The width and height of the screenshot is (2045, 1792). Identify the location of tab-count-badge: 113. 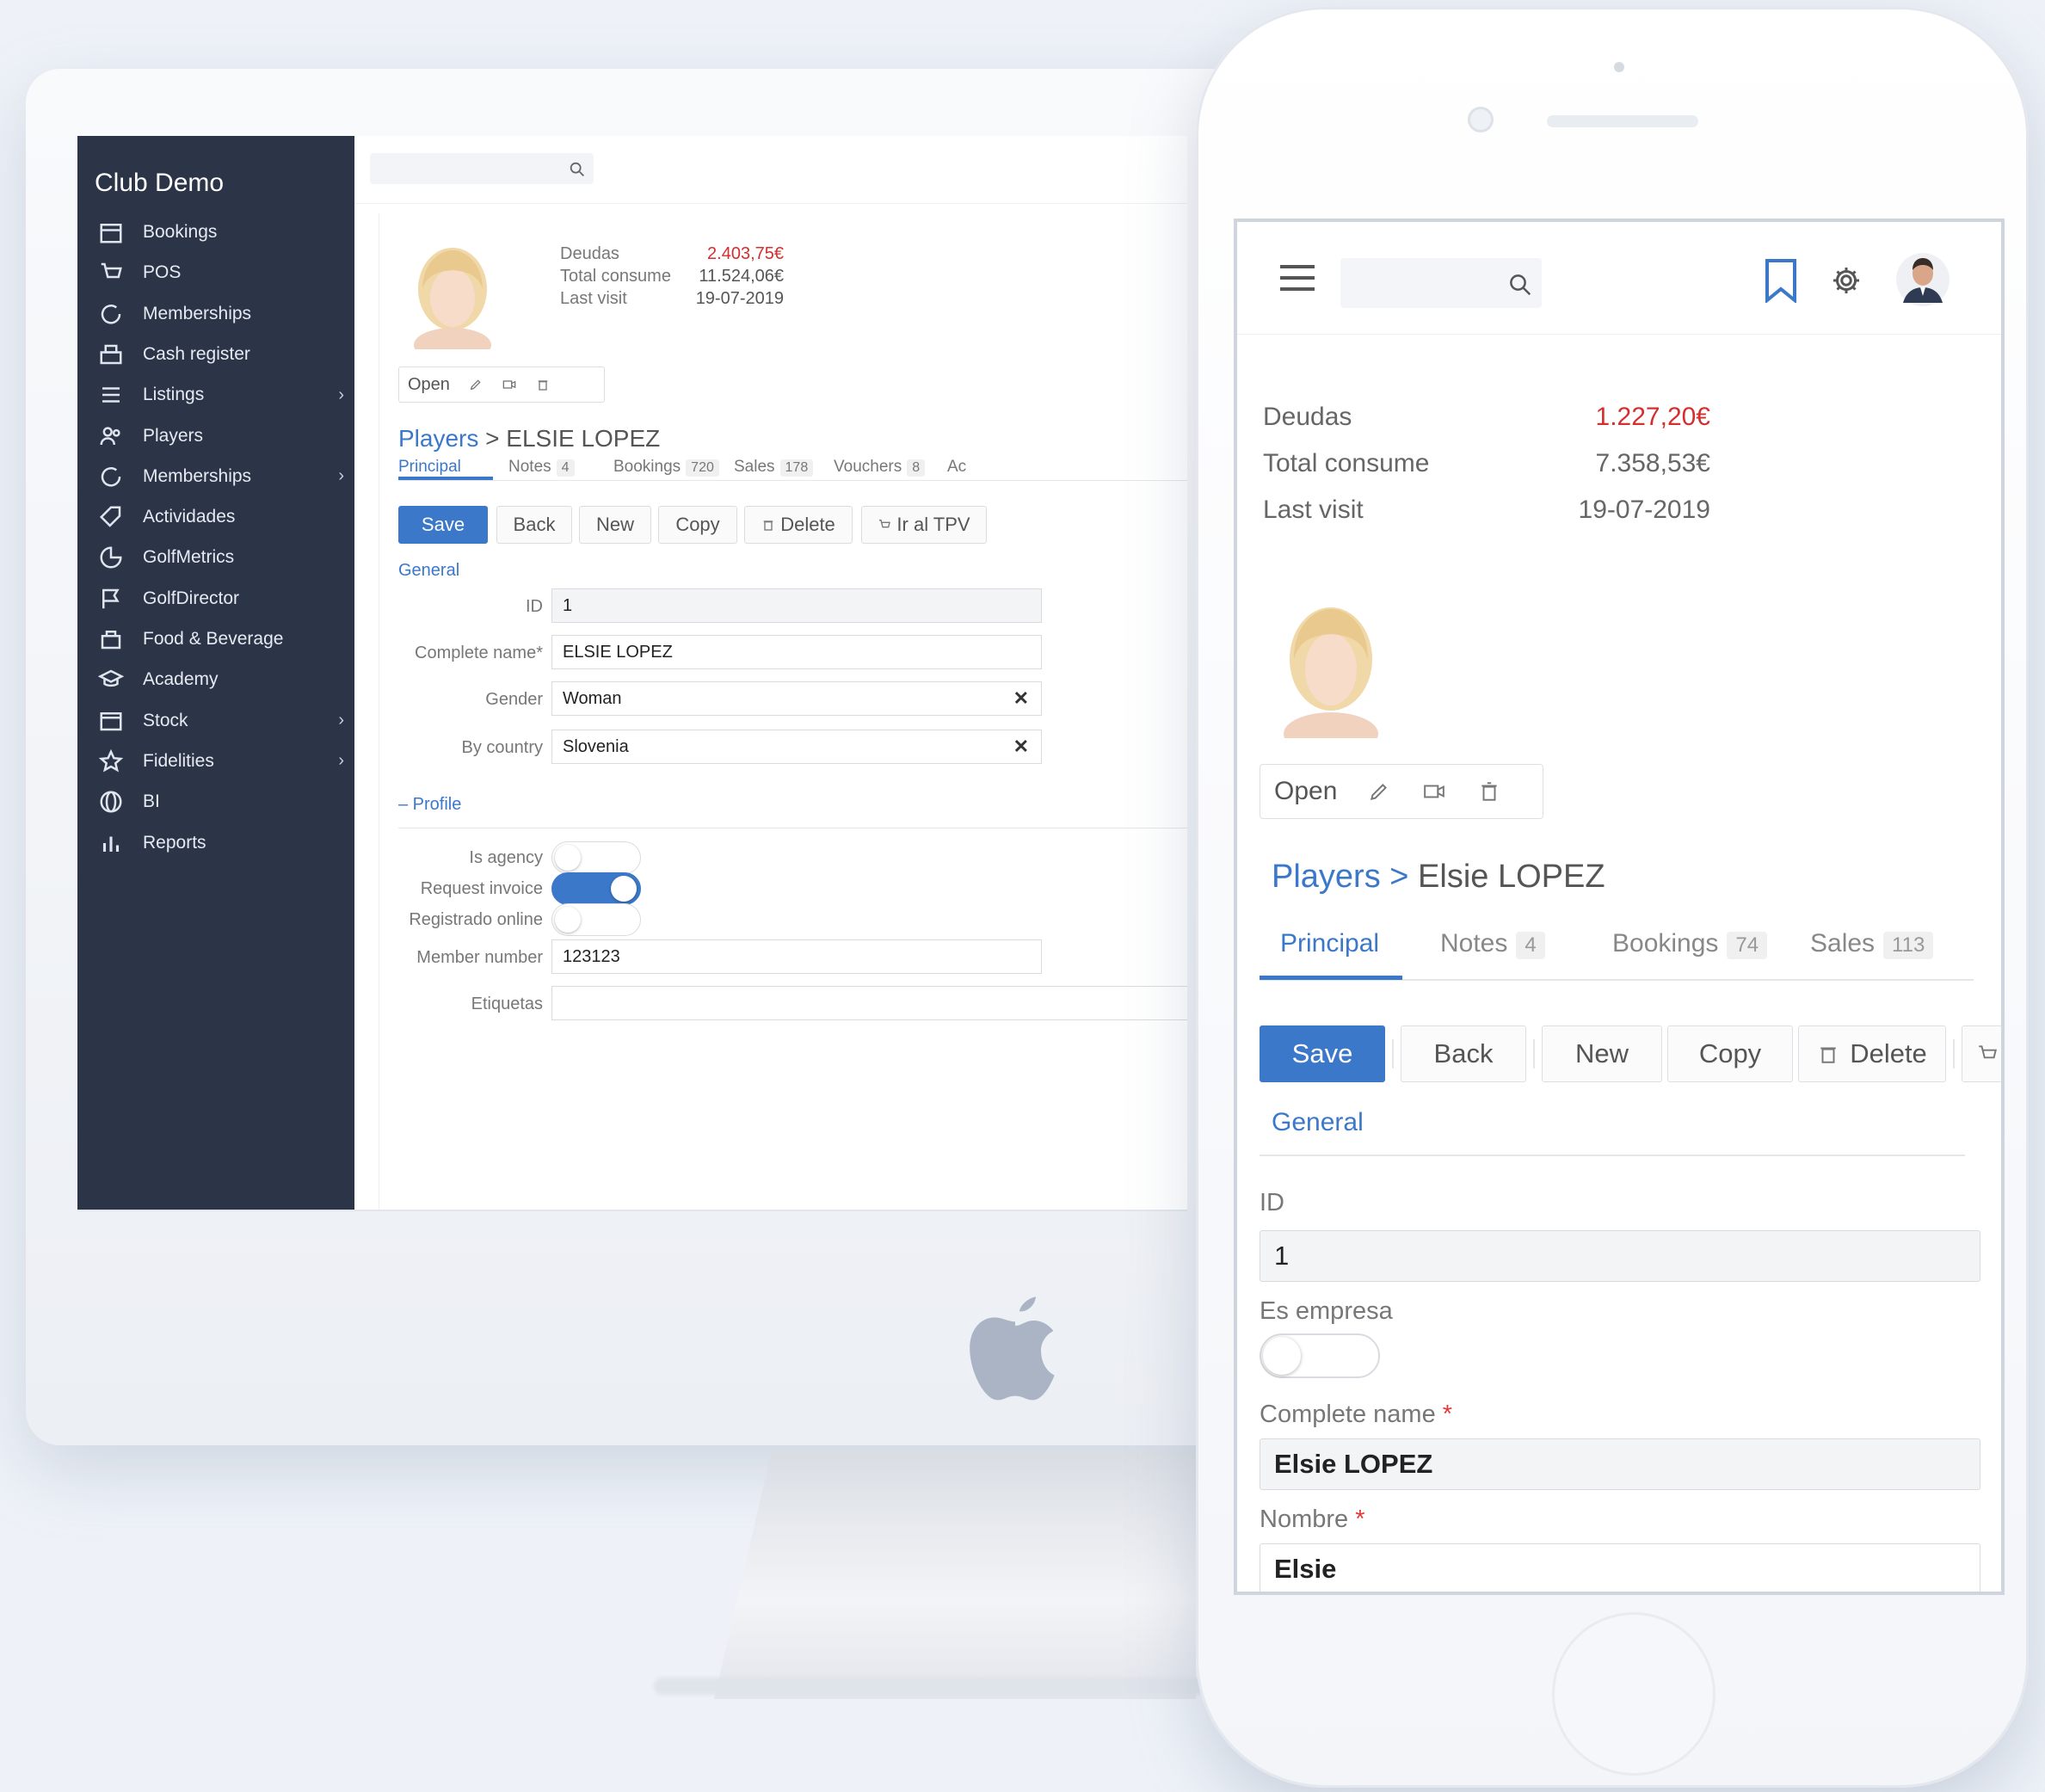
(1908, 945).